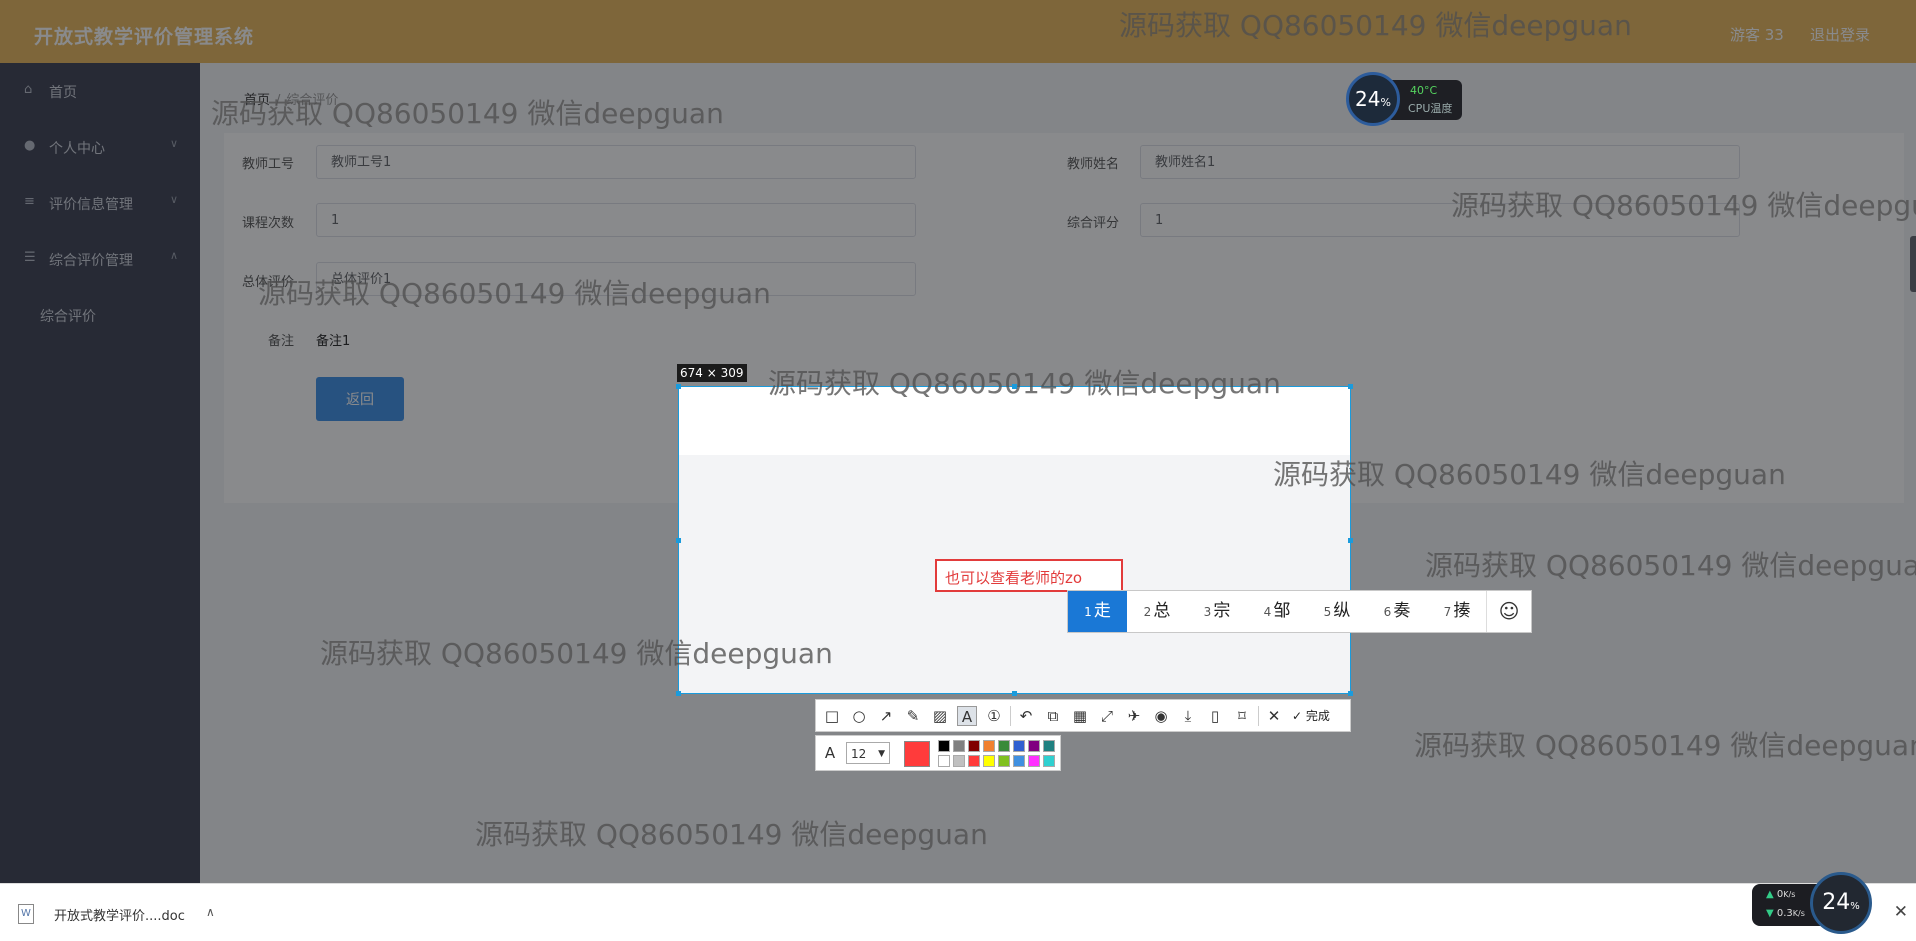 This screenshot has width=1916, height=941. Describe the element at coordinates (994, 716) in the screenshot. I see `number-marker-icon: ①` at that location.